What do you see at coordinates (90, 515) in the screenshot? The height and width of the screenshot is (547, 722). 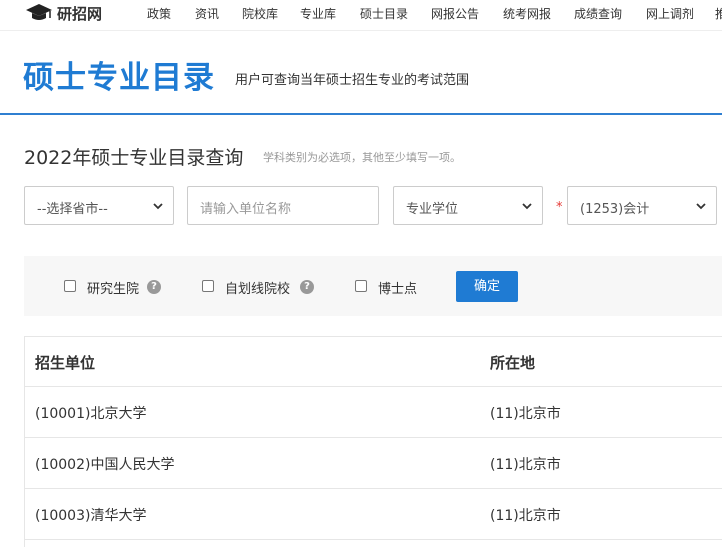 I see `table-cell-unit: (10003)清华大学` at bounding box center [90, 515].